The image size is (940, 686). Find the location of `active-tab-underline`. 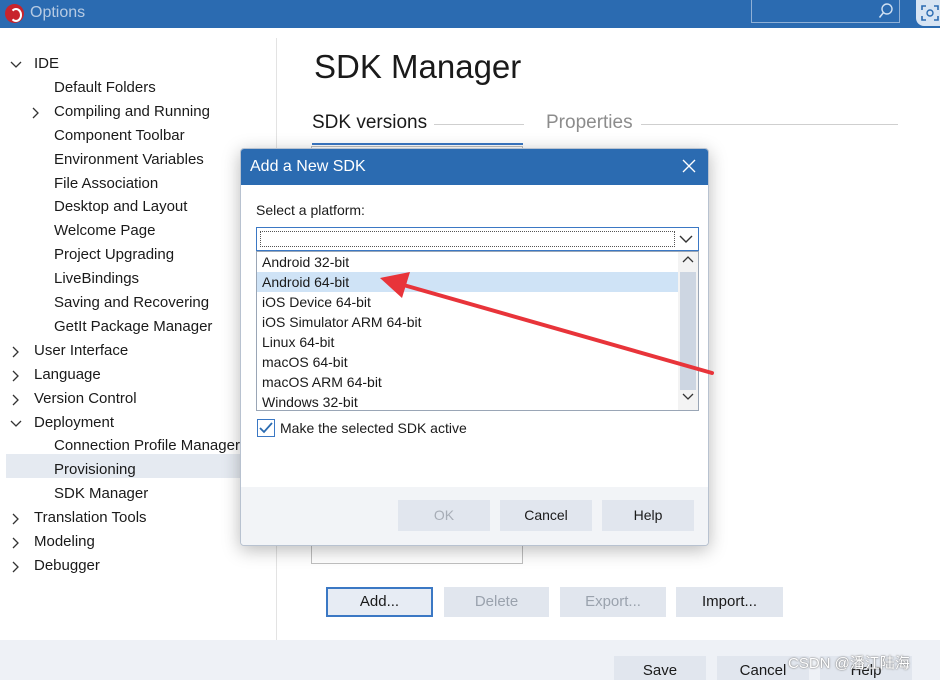

active-tab-underline is located at coordinates (417, 144).